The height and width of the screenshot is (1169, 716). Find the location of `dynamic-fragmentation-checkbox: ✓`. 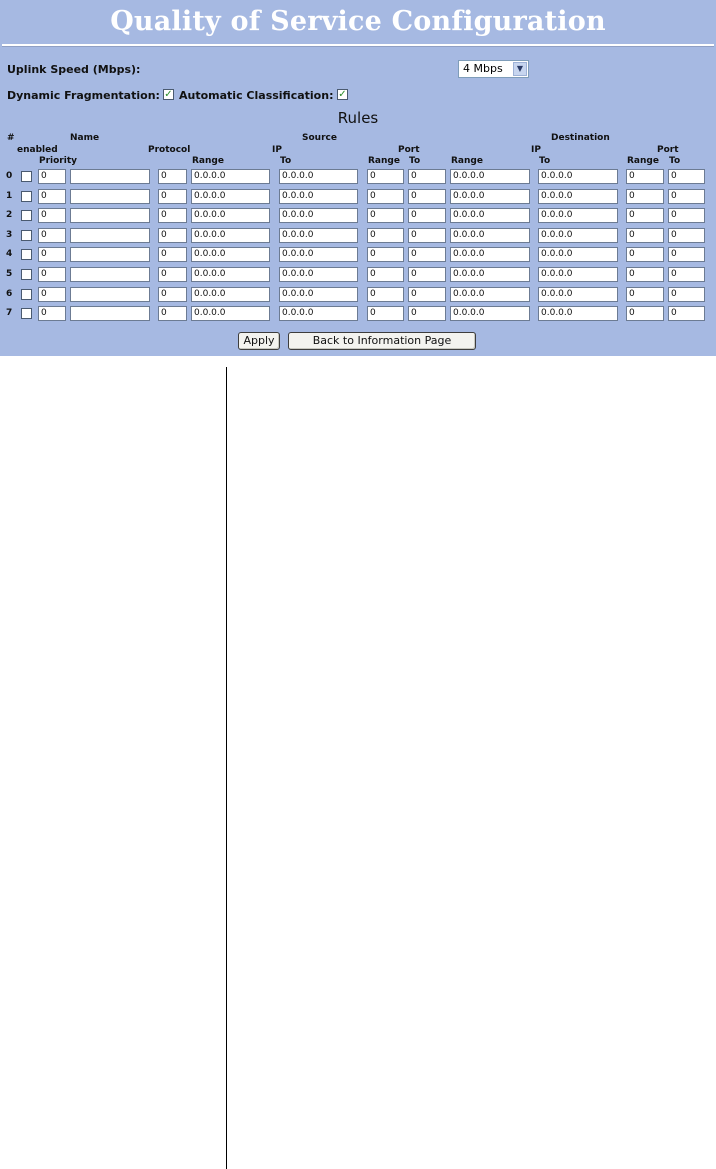

dynamic-fragmentation-checkbox: ✓ is located at coordinates (168, 94).